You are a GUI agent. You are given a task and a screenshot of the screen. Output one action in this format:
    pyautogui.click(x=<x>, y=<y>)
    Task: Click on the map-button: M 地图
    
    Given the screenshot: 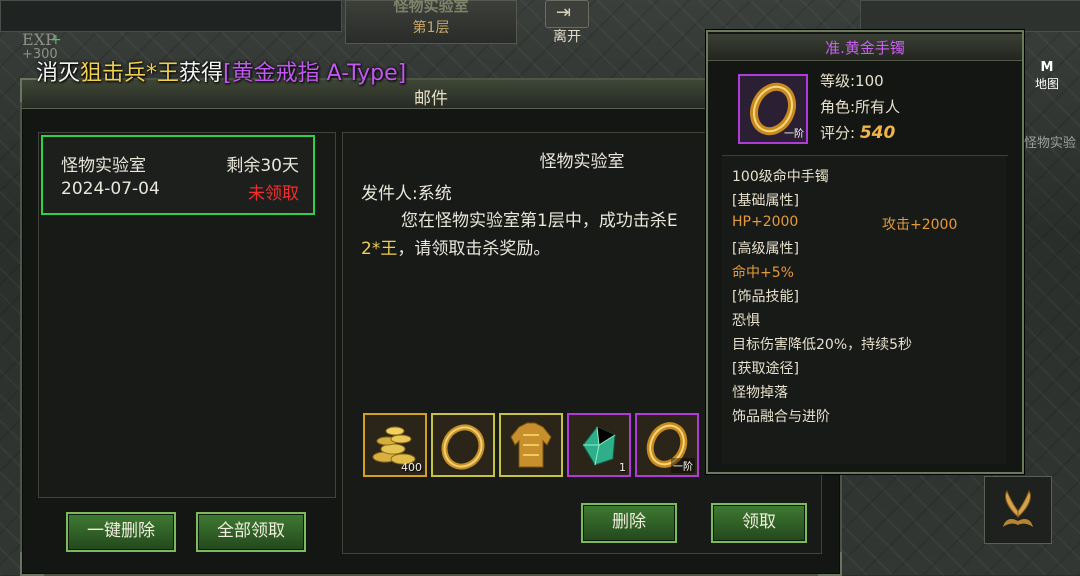 What is the action you would take?
    pyautogui.click(x=1047, y=76)
    